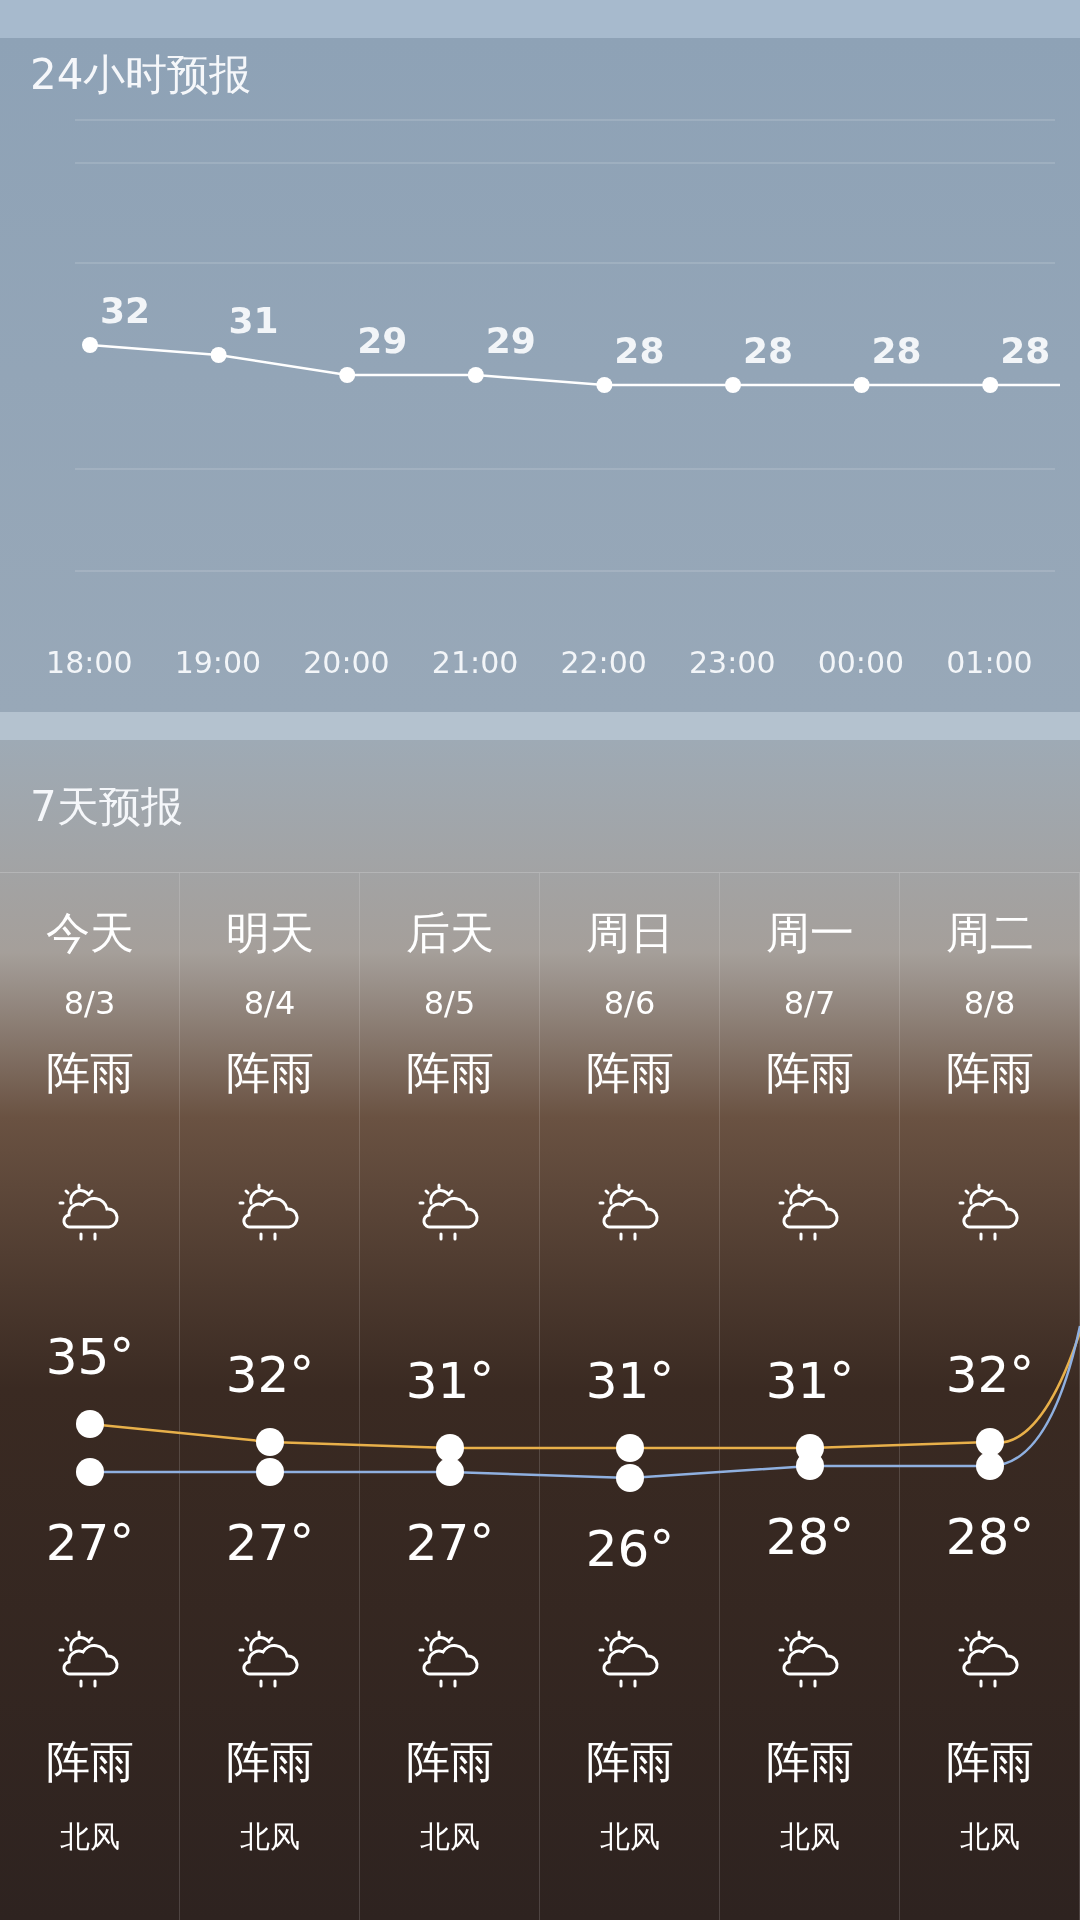 The image size is (1080, 1920). I want to click on temperature-label: 26°, so click(630, 1549).